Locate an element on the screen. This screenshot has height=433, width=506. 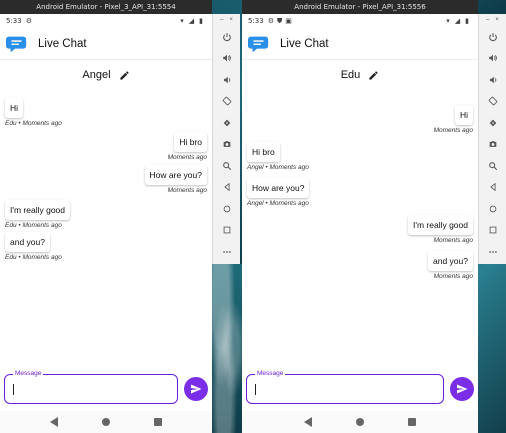
right-nav-bar is located at coordinates (360, 422).